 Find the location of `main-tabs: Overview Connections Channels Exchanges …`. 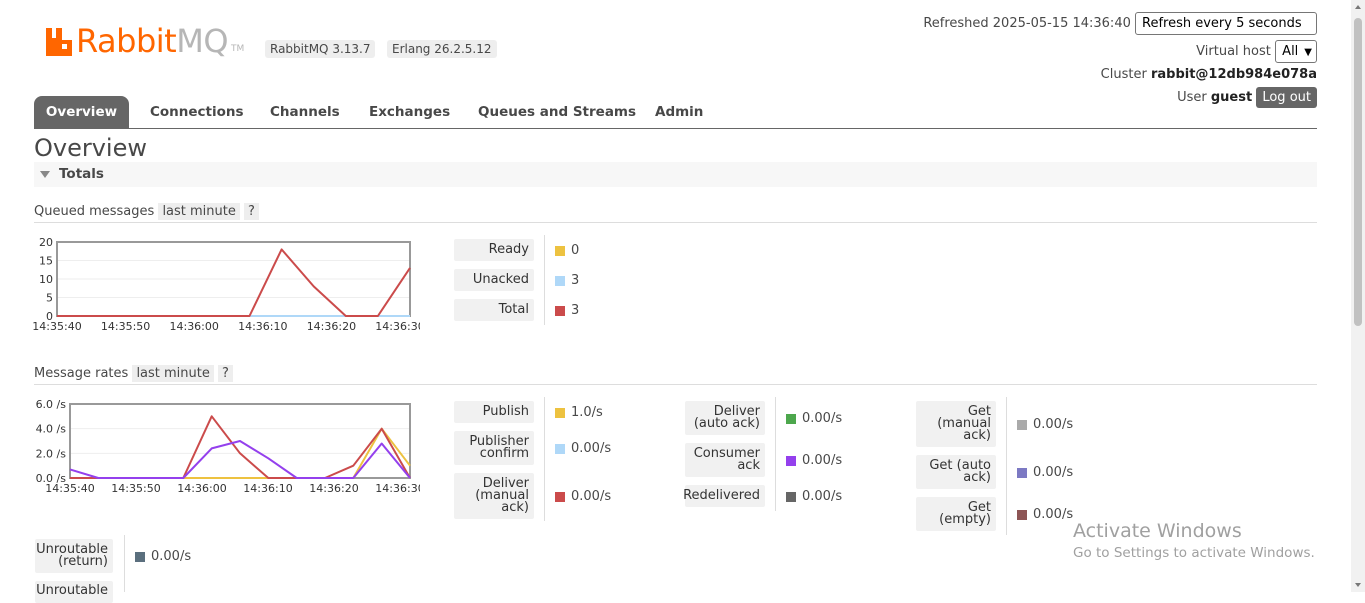

main-tabs: Overview Connections Channels Exchanges … is located at coordinates (675, 112).